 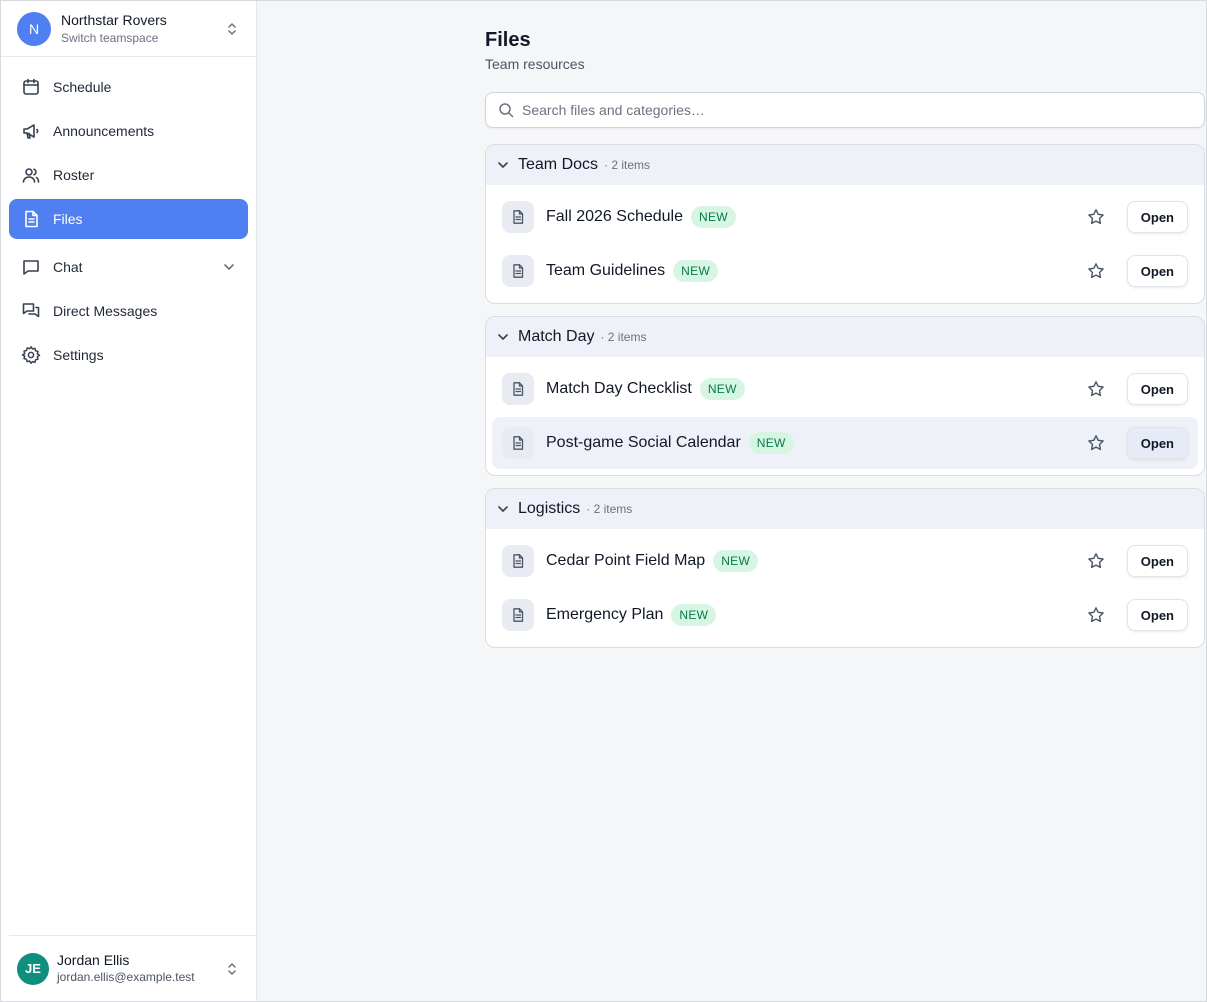 What do you see at coordinates (845, 561) in the screenshot?
I see `list-item: Cedar Point Field Map NEW Open` at bounding box center [845, 561].